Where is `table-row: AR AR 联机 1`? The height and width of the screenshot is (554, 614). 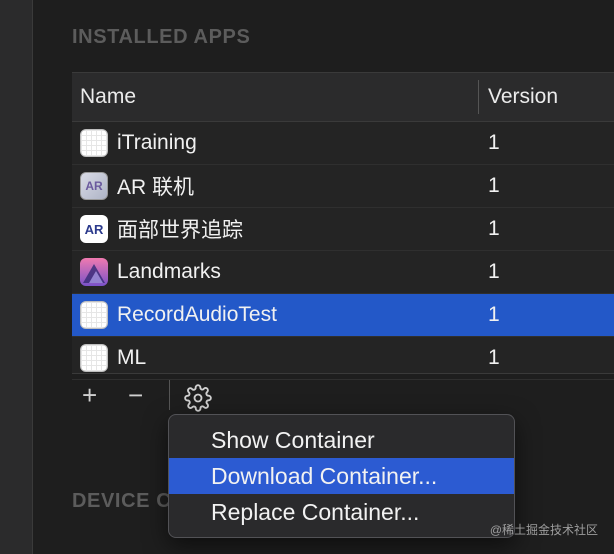
table-row: AR AR 联机 1 is located at coordinates (343, 186).